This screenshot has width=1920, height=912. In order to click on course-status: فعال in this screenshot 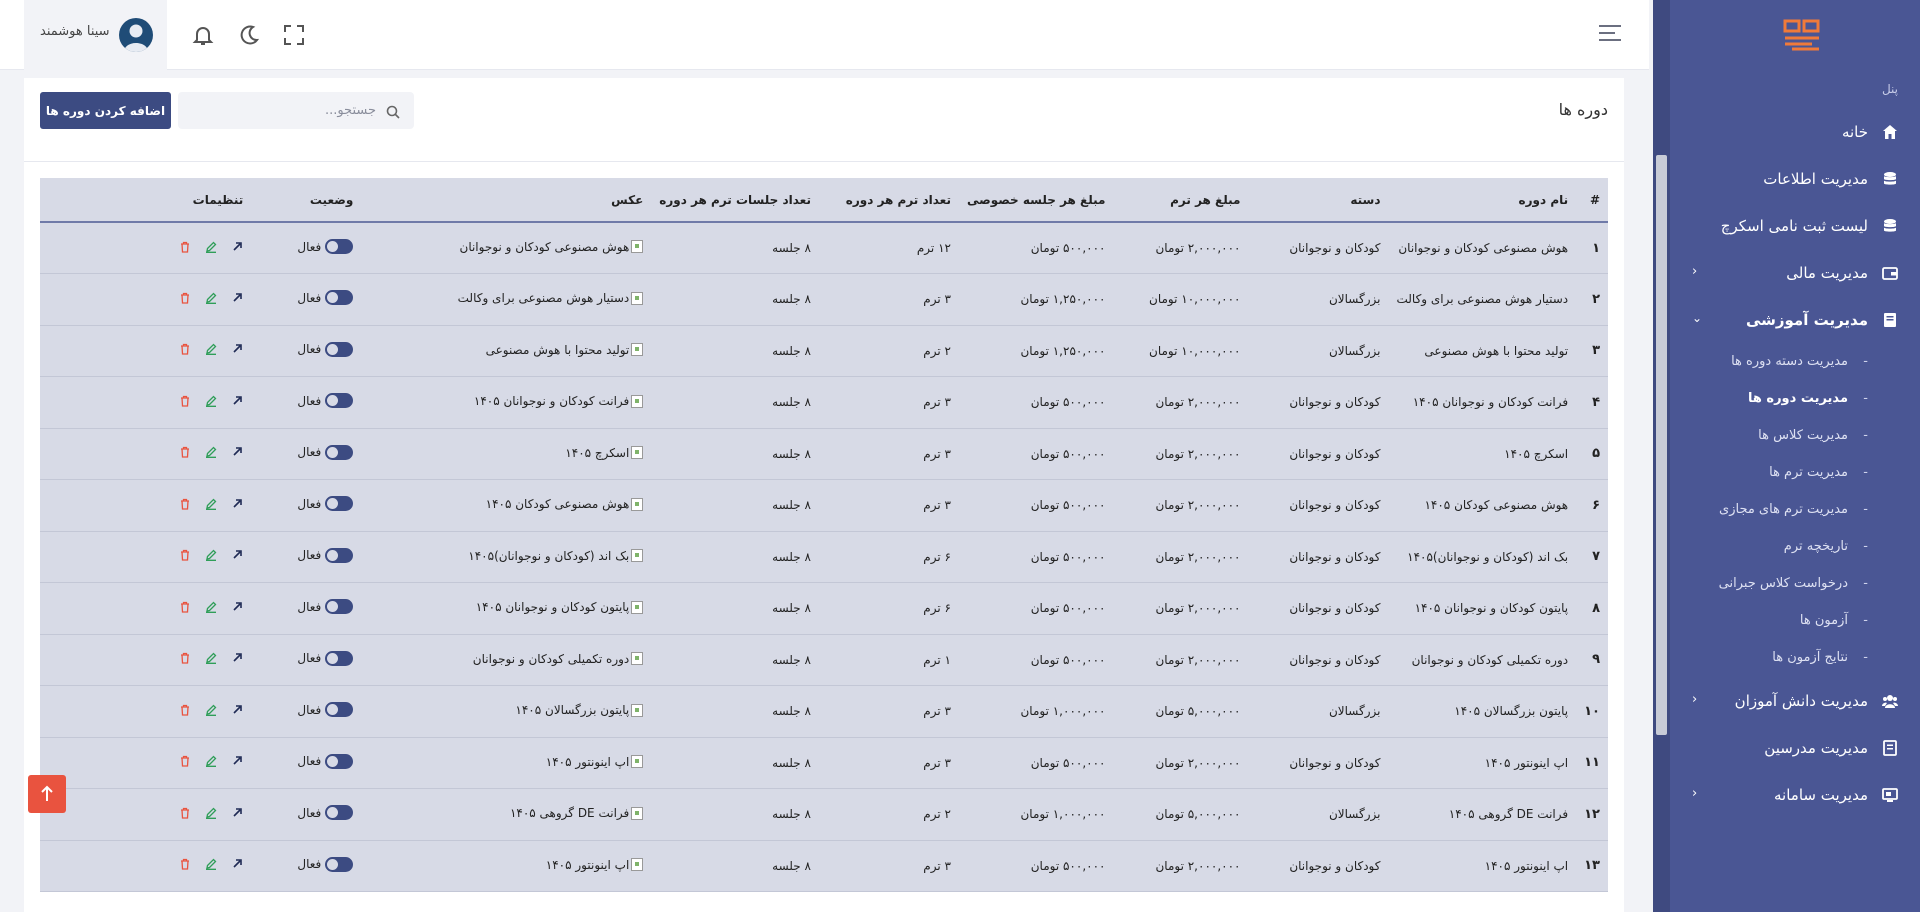, I will do `click(306, 454)`.